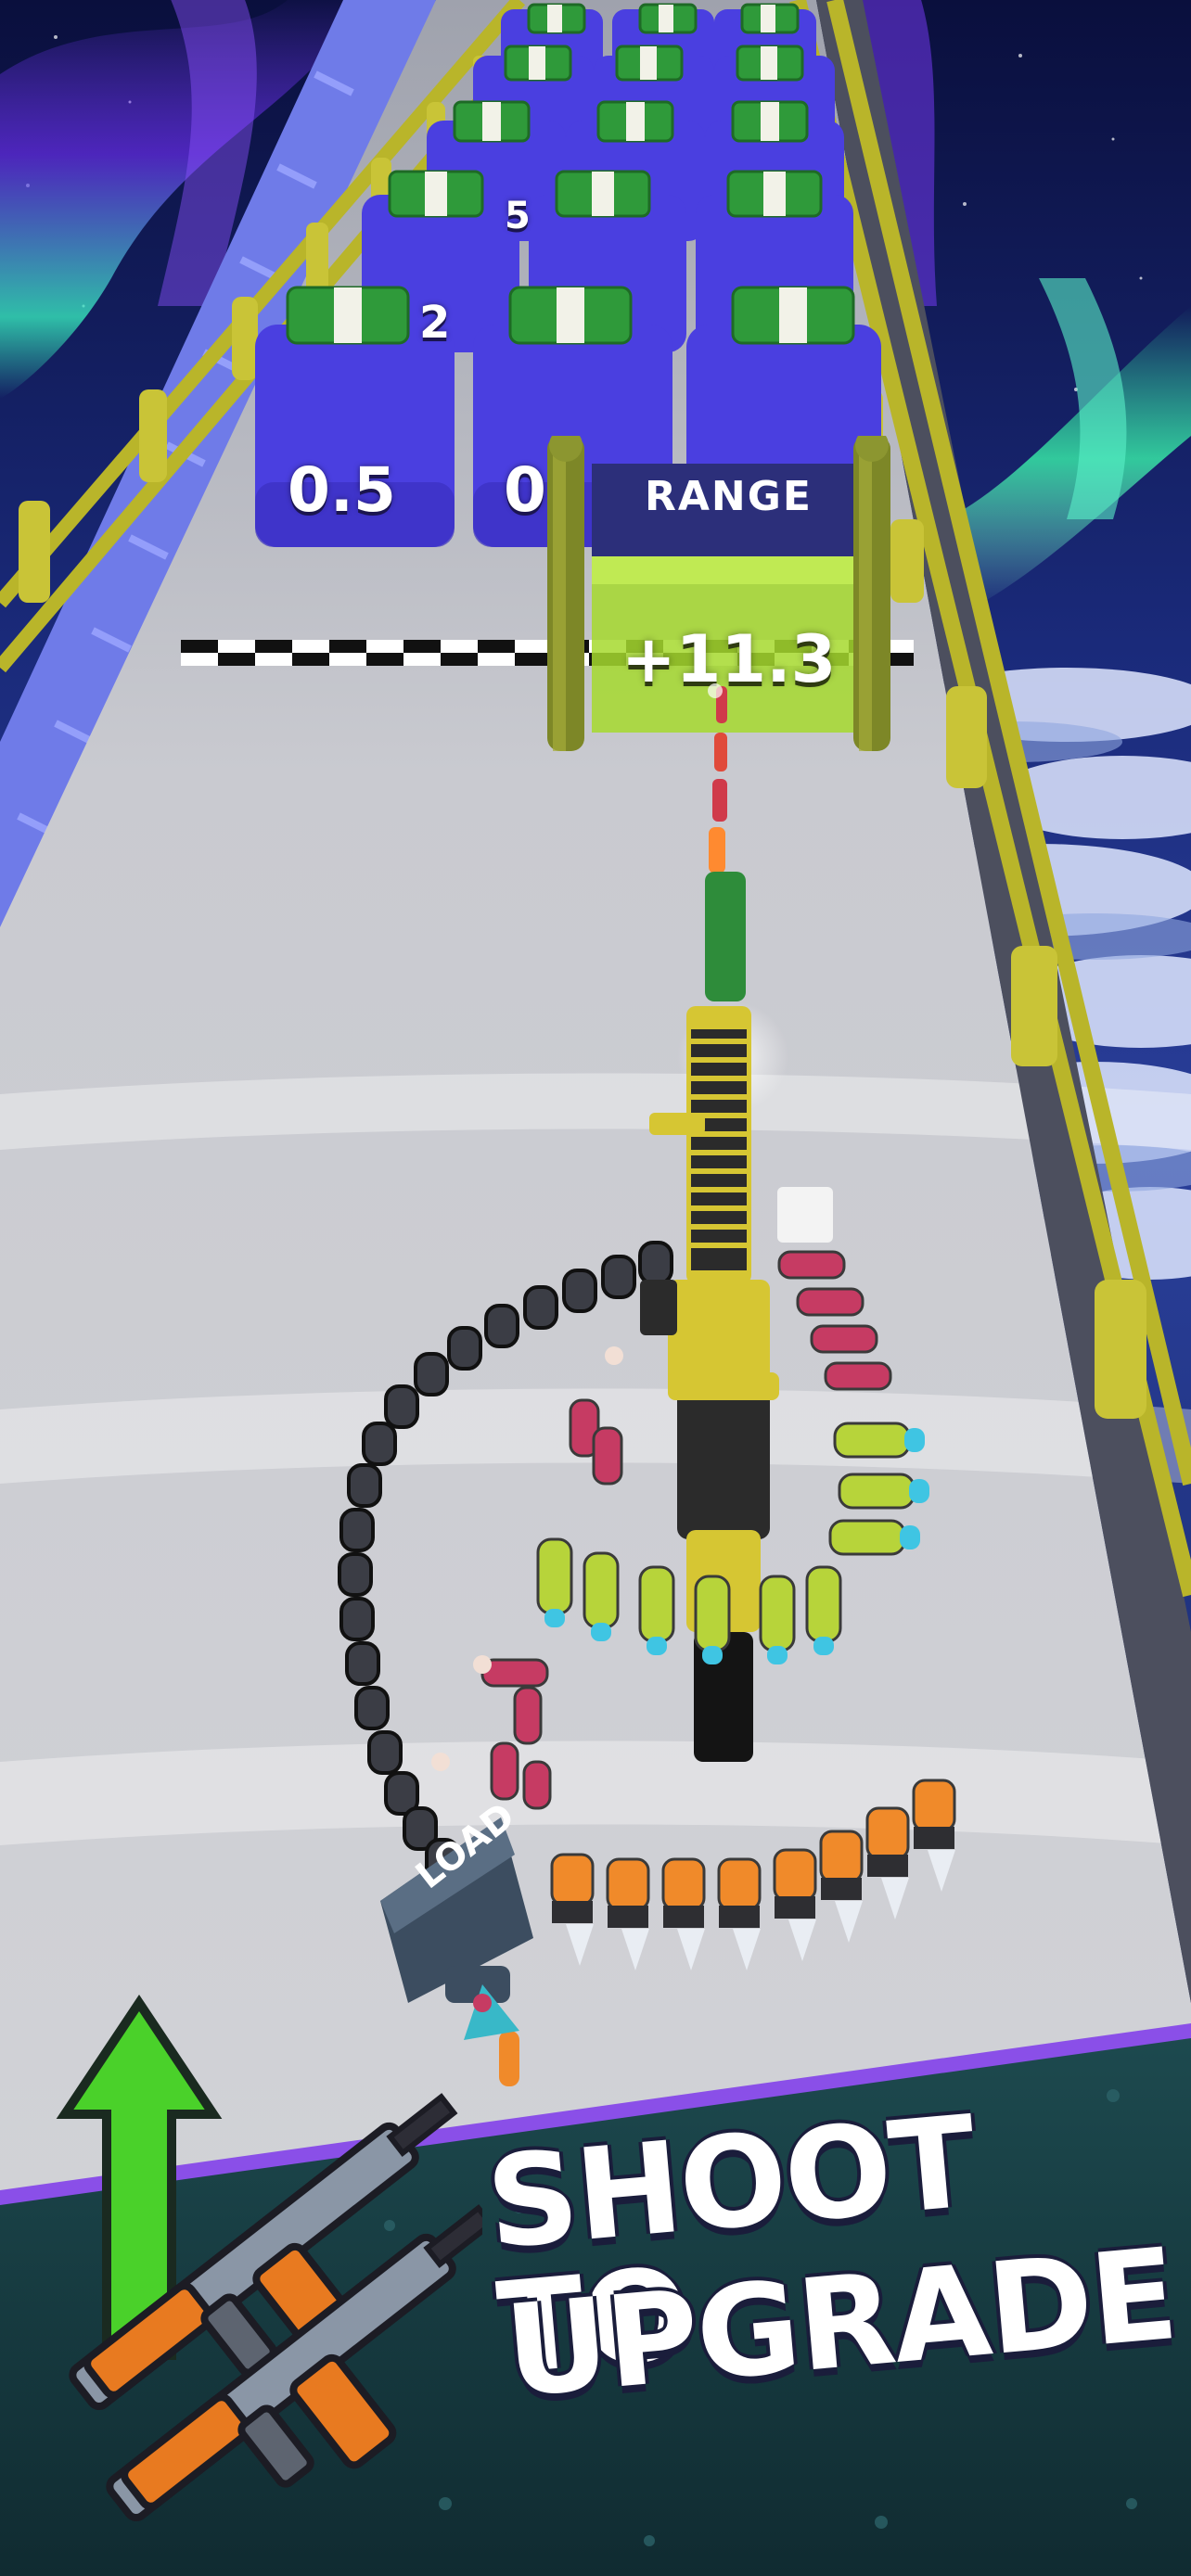 The image size is (1191, 2576). Describe the element at coordinates (727, 1932) in the screenshot. I see `ammo-row-orange` at that location.